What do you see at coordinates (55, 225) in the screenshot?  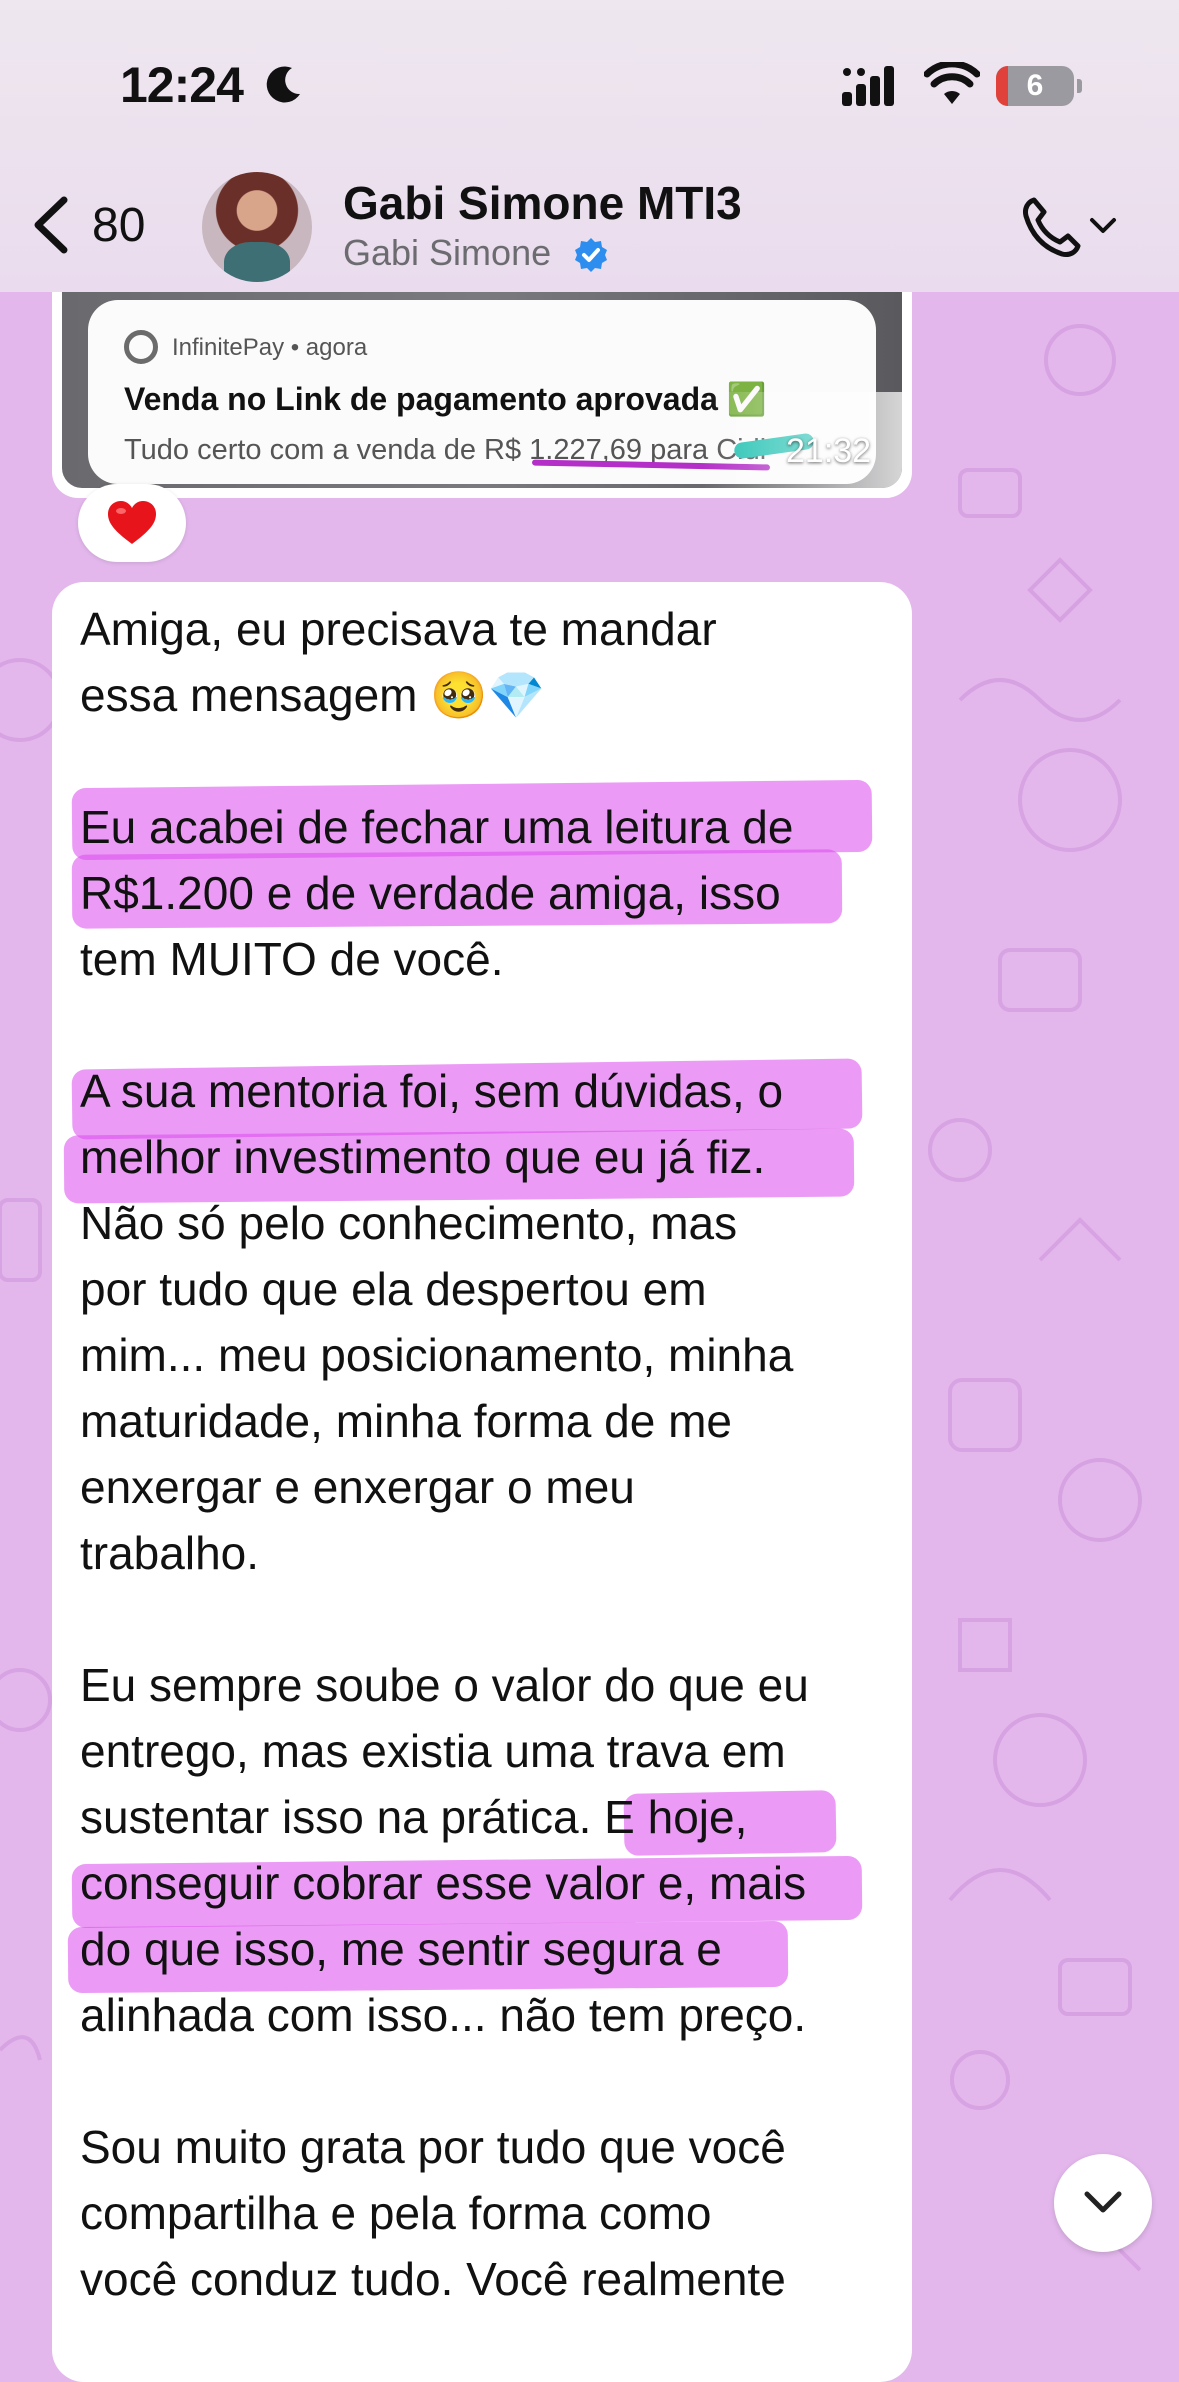 I see `back-chevron-icon` at bounding box center [55, 225].